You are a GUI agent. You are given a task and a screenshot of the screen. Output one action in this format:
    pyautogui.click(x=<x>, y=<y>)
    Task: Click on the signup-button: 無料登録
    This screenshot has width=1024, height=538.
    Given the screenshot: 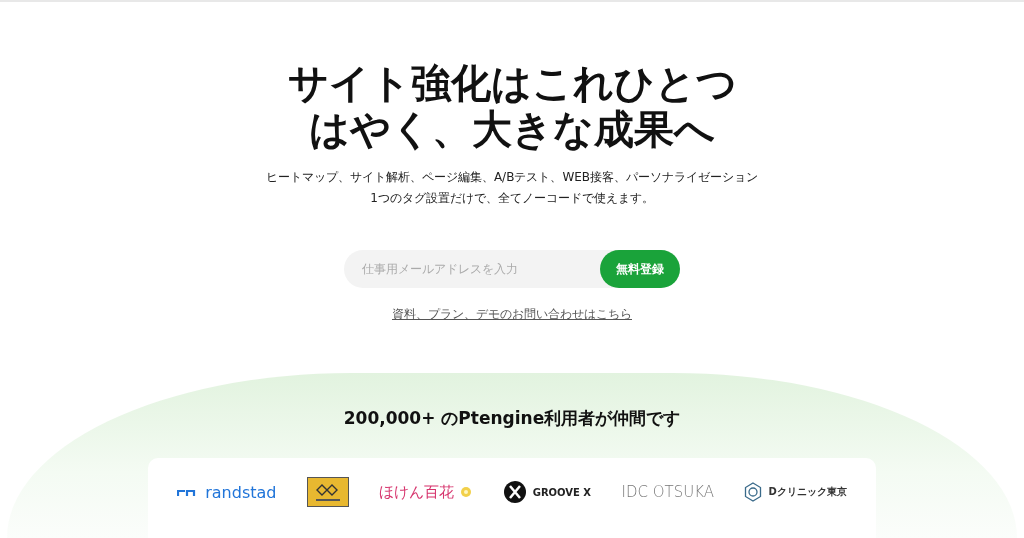 What is the action you would take?
    pyautogui.click(x=640, y=269)
    